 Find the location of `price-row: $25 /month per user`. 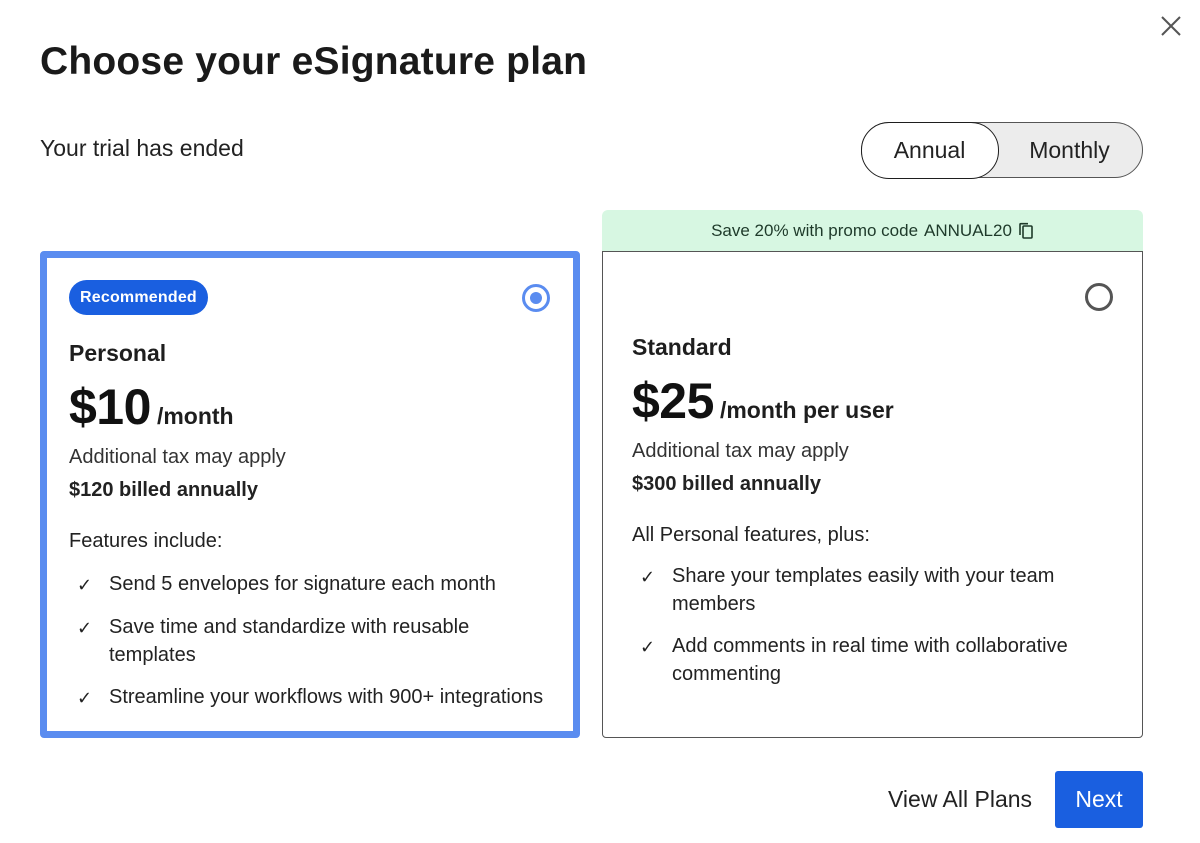

price-row: $25 /month per user is located at coordinates (763, 401).